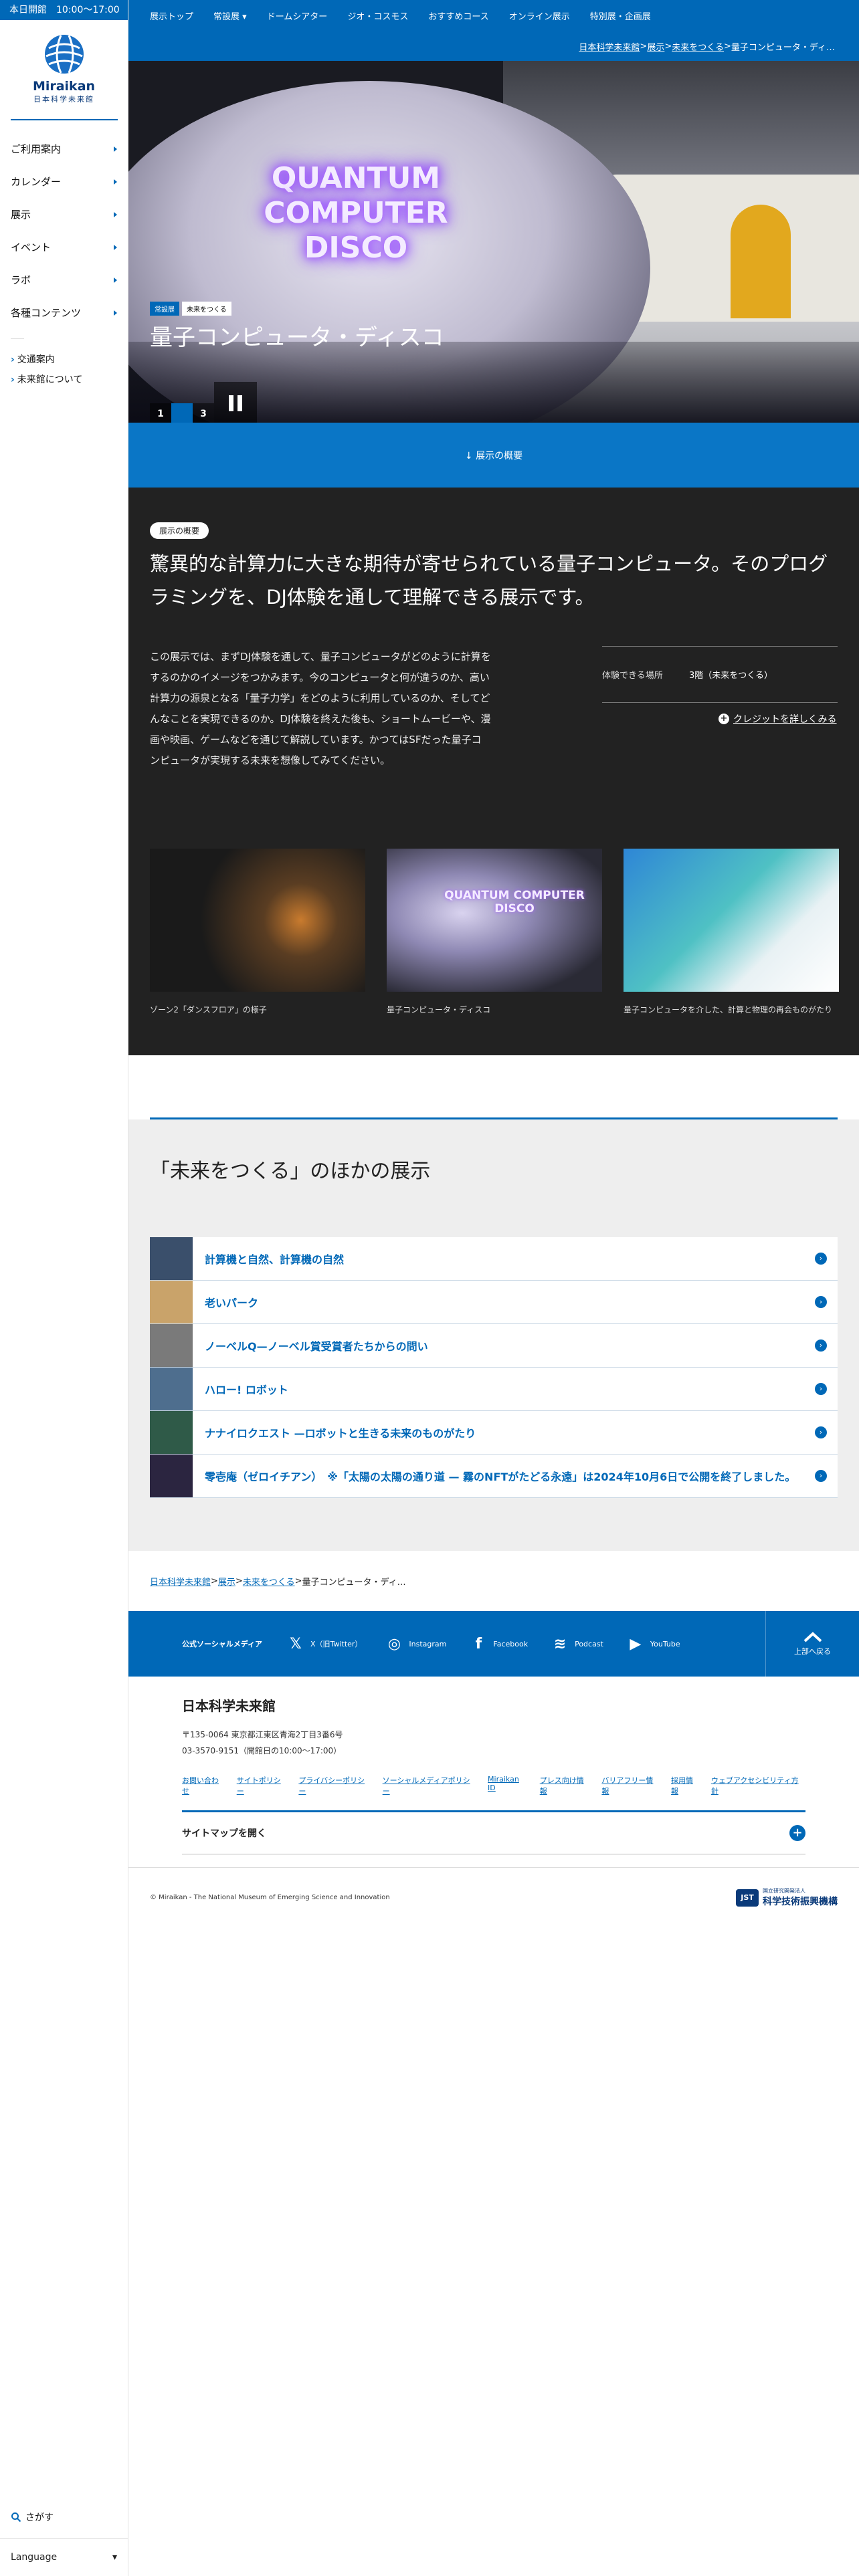 The height and width of the screenshot is (2576, 859). Describe the element at coordinates (801, 1902) in the screenshot. I see `jst-name: 科学技術振興機構` at that location.